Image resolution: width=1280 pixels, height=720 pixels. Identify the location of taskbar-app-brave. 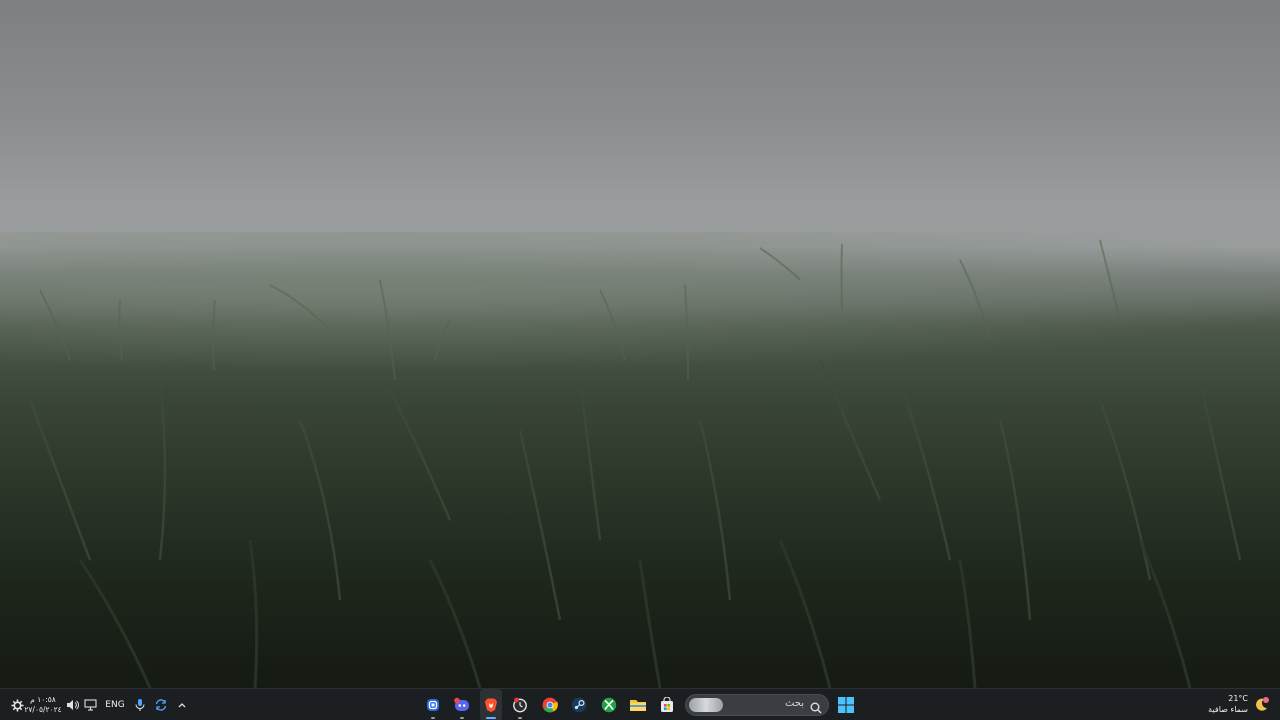
(491, 704).